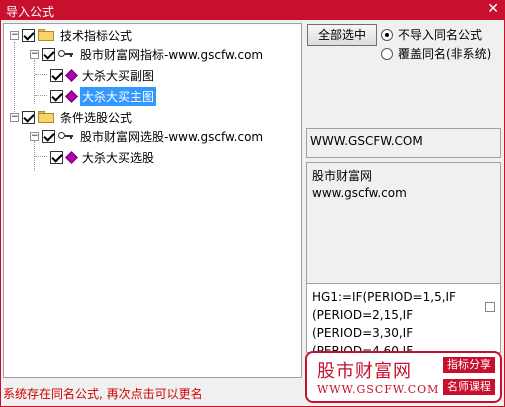 This screenshot has height=407, width=505. What do you see at coordinates (252, 10) in the screenshot?
I see `title-bar: 导入公式 ✕` at bounding box center [252, 10].